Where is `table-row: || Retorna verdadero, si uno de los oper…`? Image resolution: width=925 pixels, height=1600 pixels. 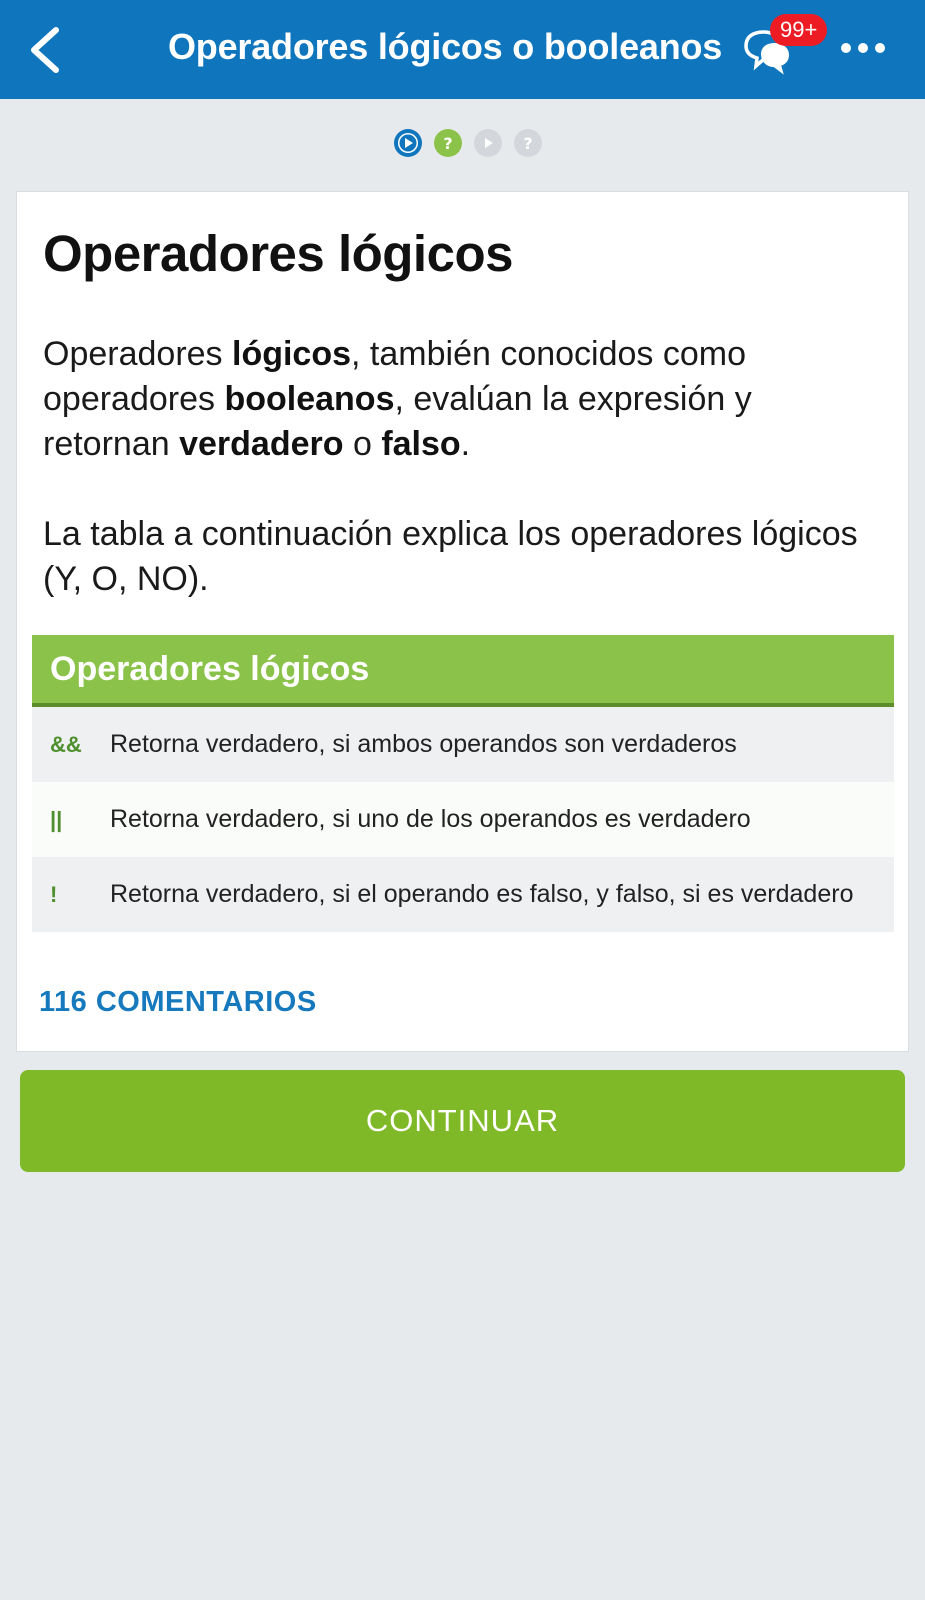
table-row: || Retorna verdadero, si uno de los oper… is located at coordinates (463, 819).